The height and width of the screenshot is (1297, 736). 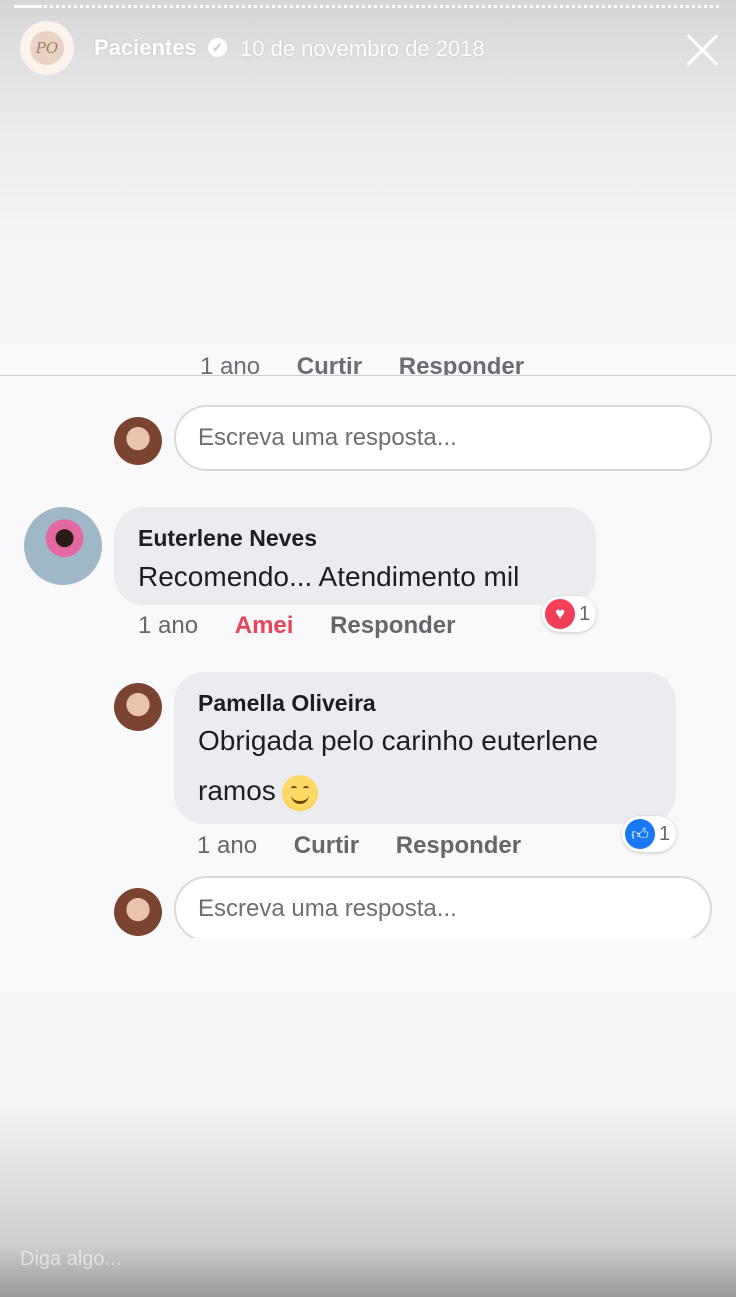 I want to click on reply-time: 1 ano, so click(x=227, y=845).